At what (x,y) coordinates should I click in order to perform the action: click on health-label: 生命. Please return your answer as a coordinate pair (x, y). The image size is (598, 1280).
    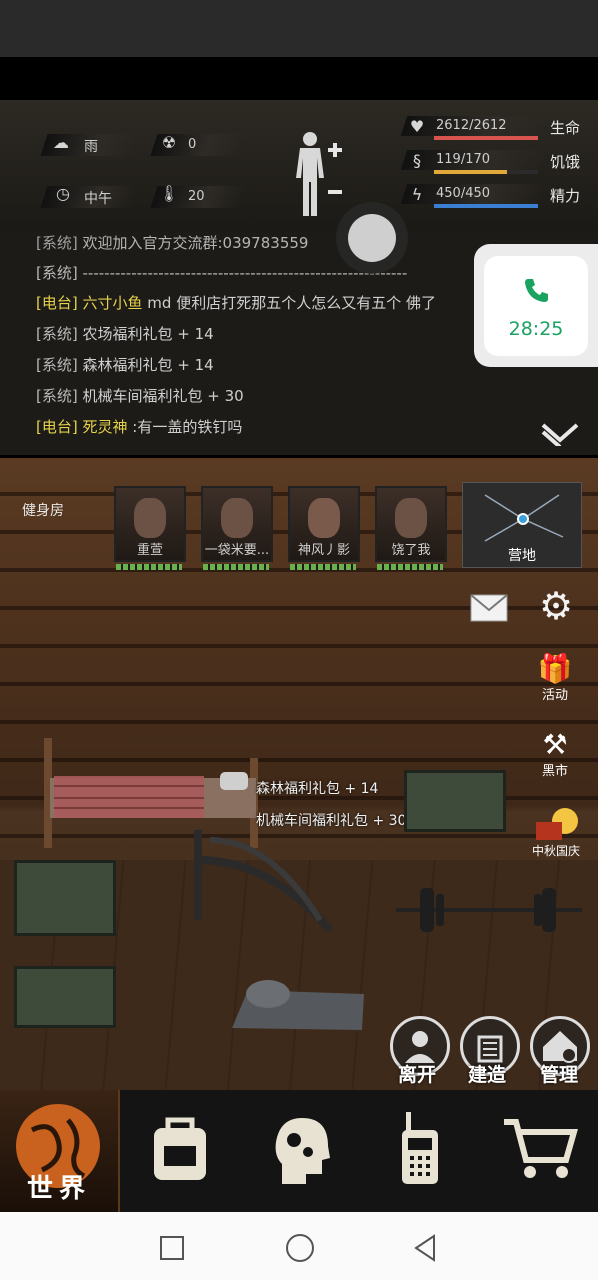
    Looking at the image, I should click on (565, 128).